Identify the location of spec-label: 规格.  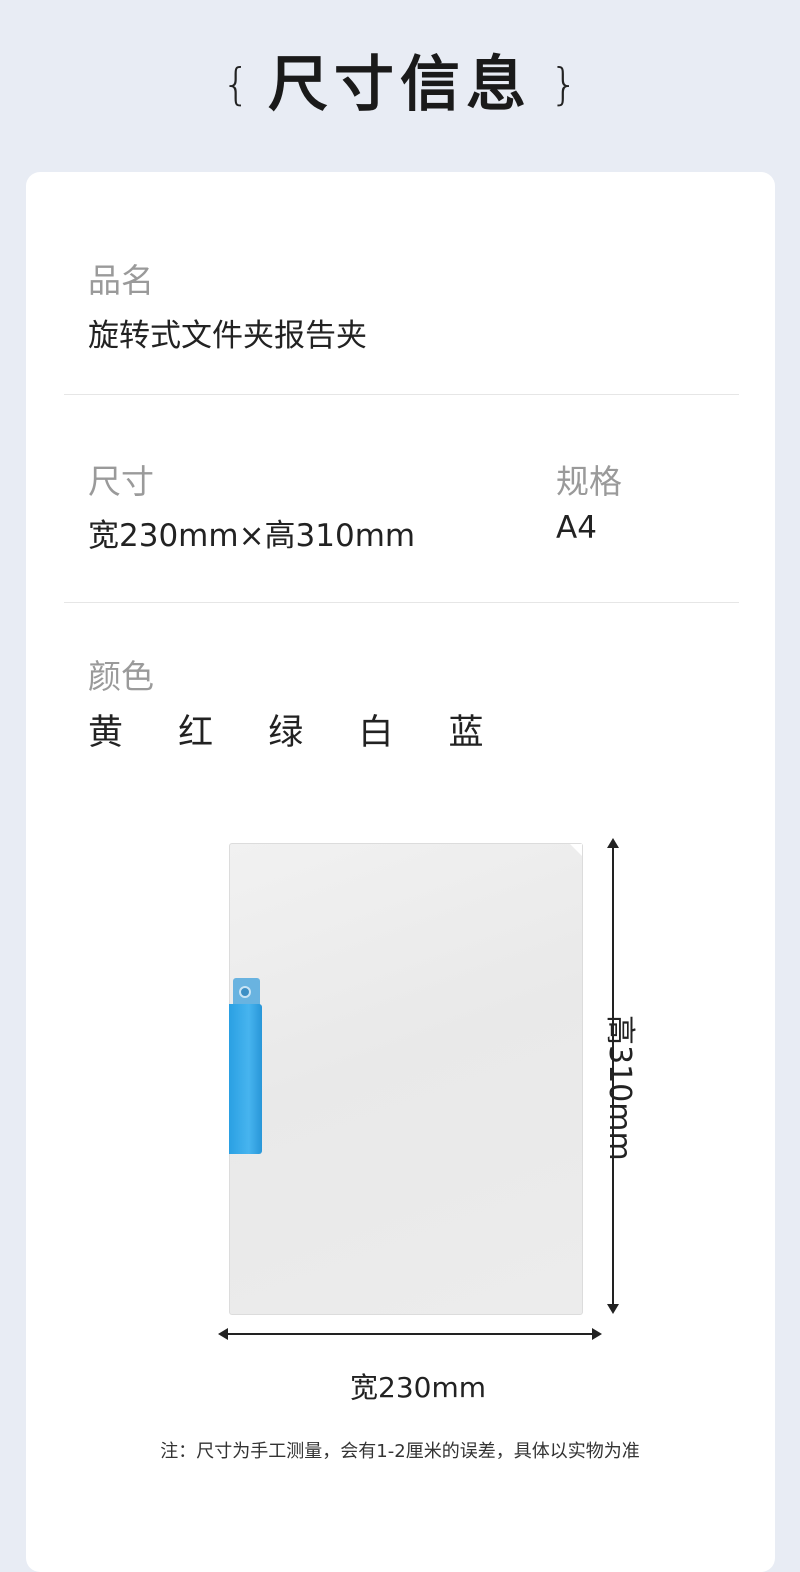
(589, 481).